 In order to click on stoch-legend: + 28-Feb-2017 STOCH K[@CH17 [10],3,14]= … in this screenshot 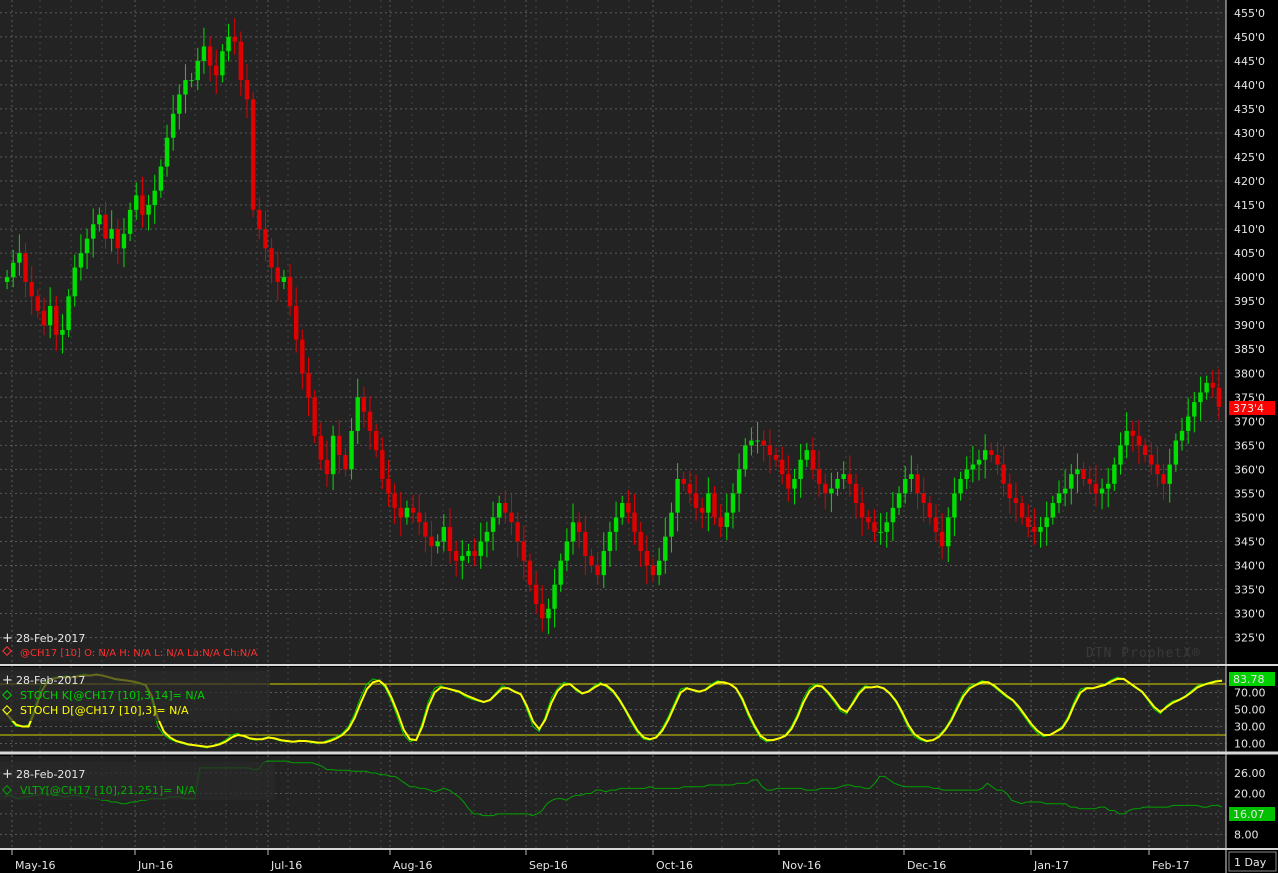, I will do `click(135, 696)`.